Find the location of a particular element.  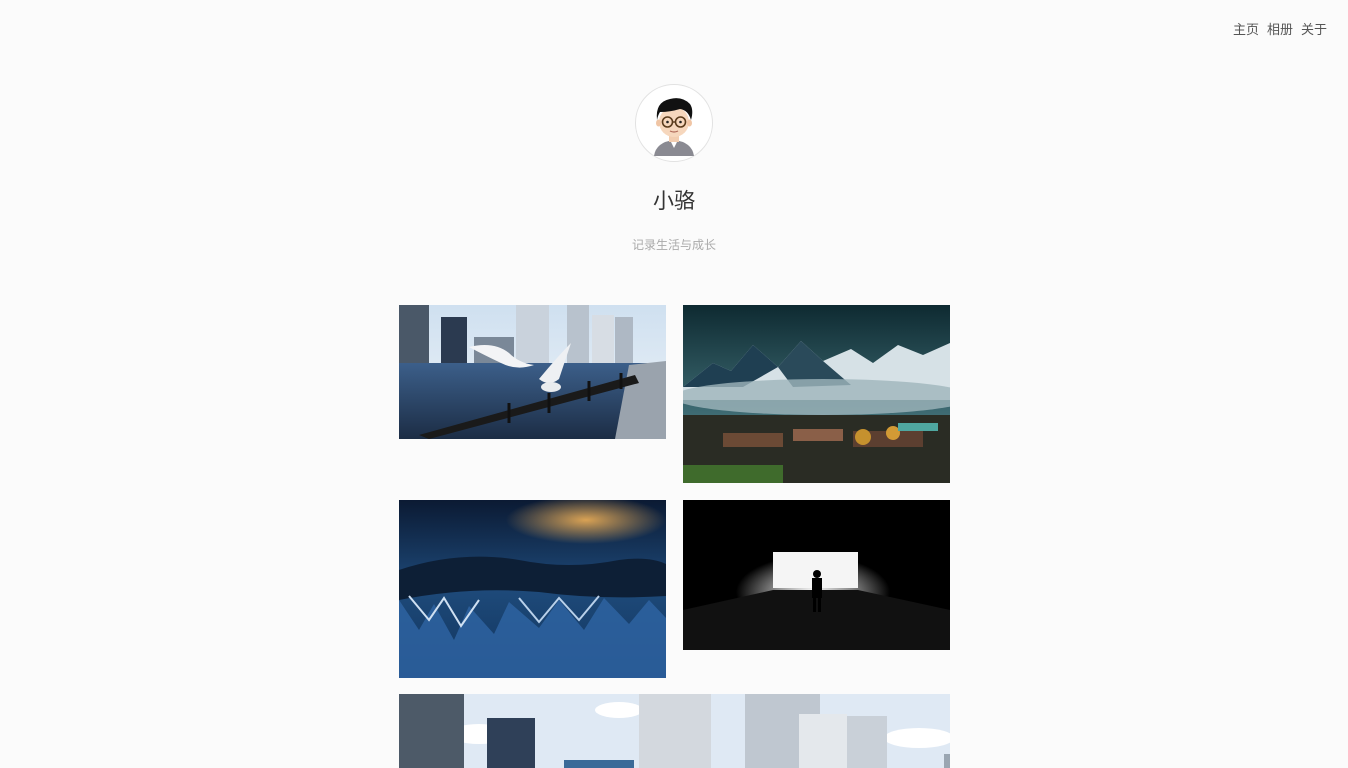

photo-tunnel-silhouette is located at coordinates (816, 575).